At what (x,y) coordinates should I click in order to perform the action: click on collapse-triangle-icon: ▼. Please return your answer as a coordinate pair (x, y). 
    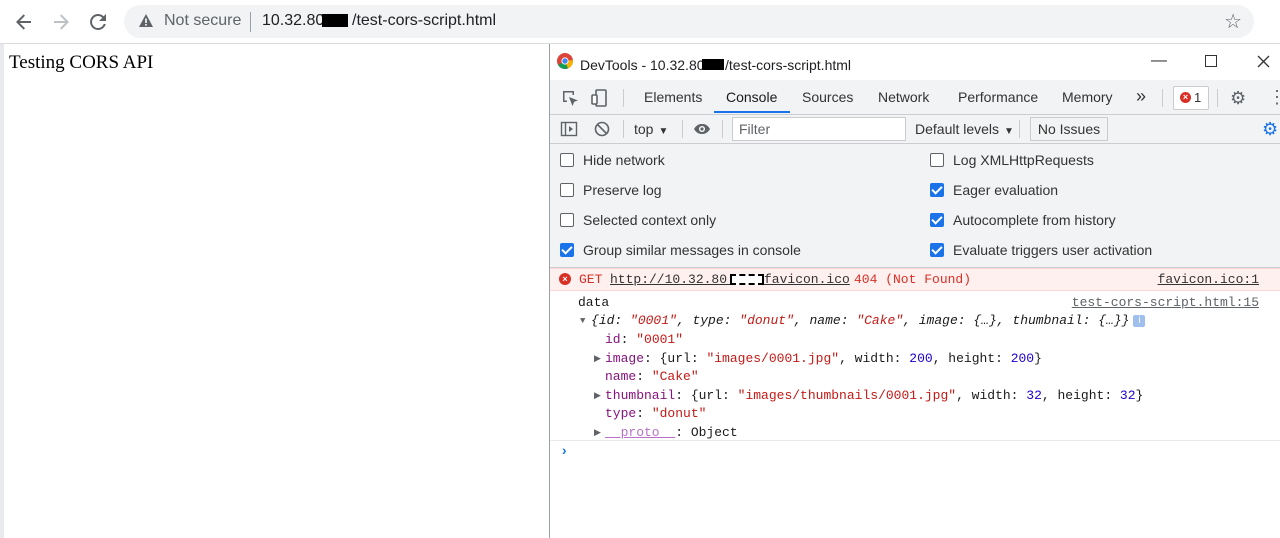
    Looking at the image, I should click on (582, 321).